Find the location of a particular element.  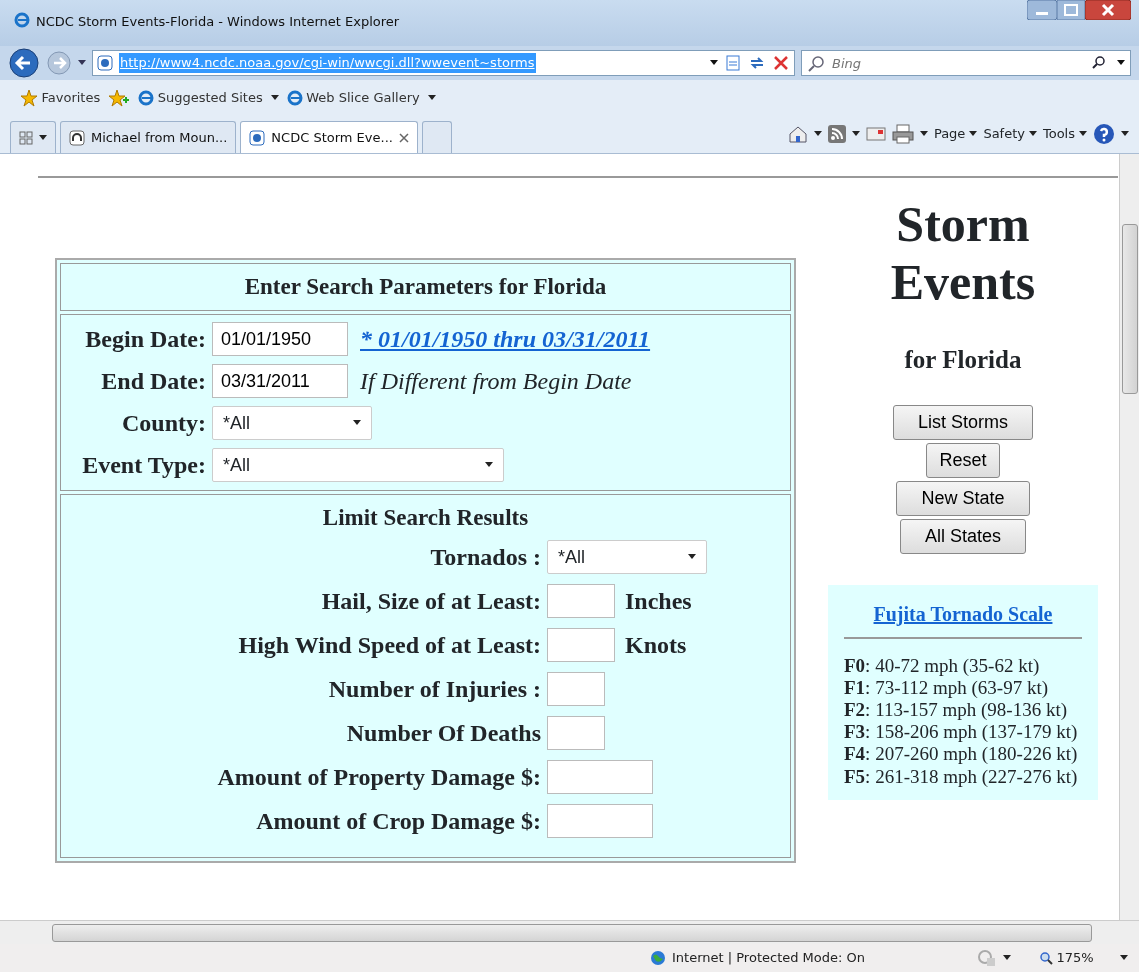

zoom-icon is located at coordinates (1046, 958).